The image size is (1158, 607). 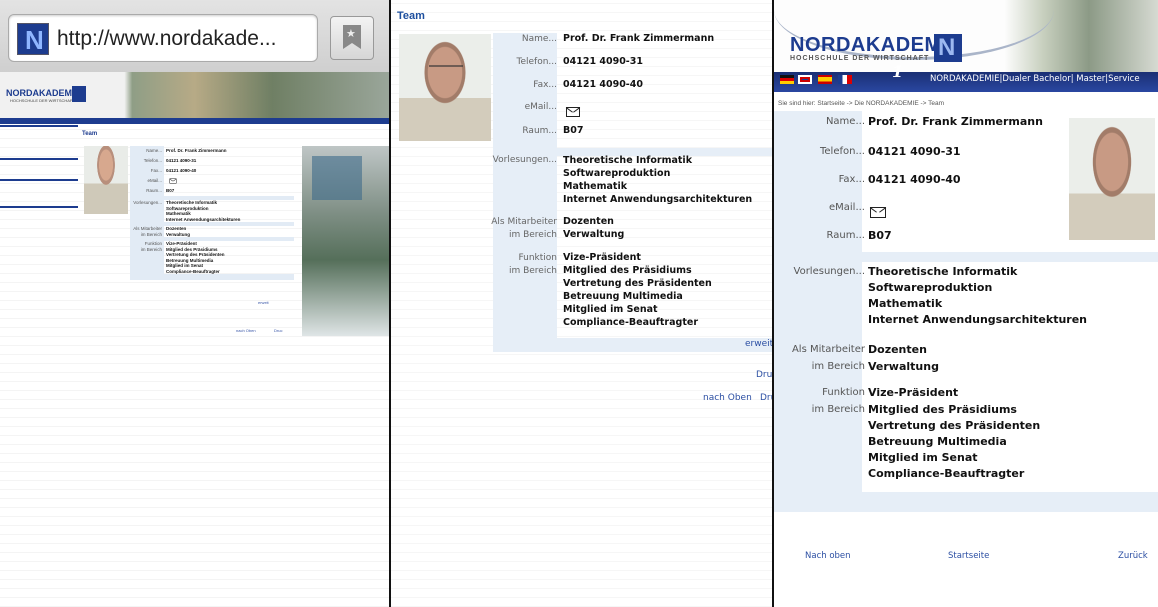 What do you see at coordinates (968, 556) in the screenshot?
I see `startseite-link: Startseite` at bounding box center [968, 556].